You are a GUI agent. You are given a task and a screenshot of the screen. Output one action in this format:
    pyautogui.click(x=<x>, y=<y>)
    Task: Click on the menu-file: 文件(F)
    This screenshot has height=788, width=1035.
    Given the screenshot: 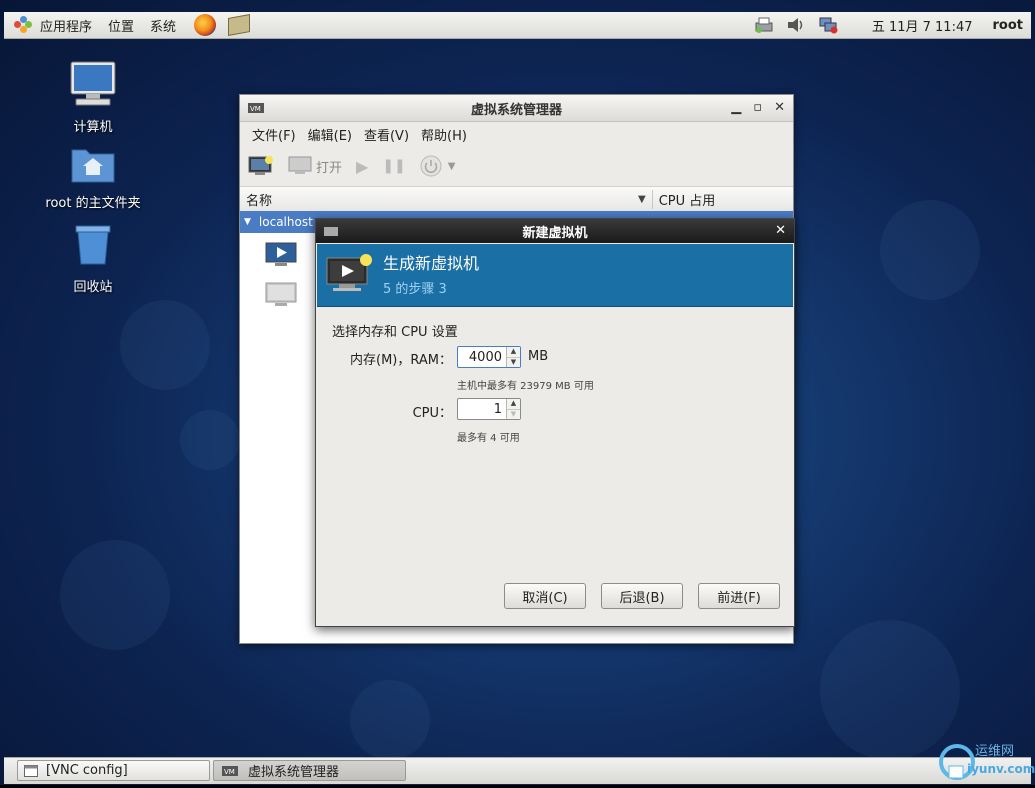 What is the action you would take?
    pyautogui.click(x=274, y=134)
    